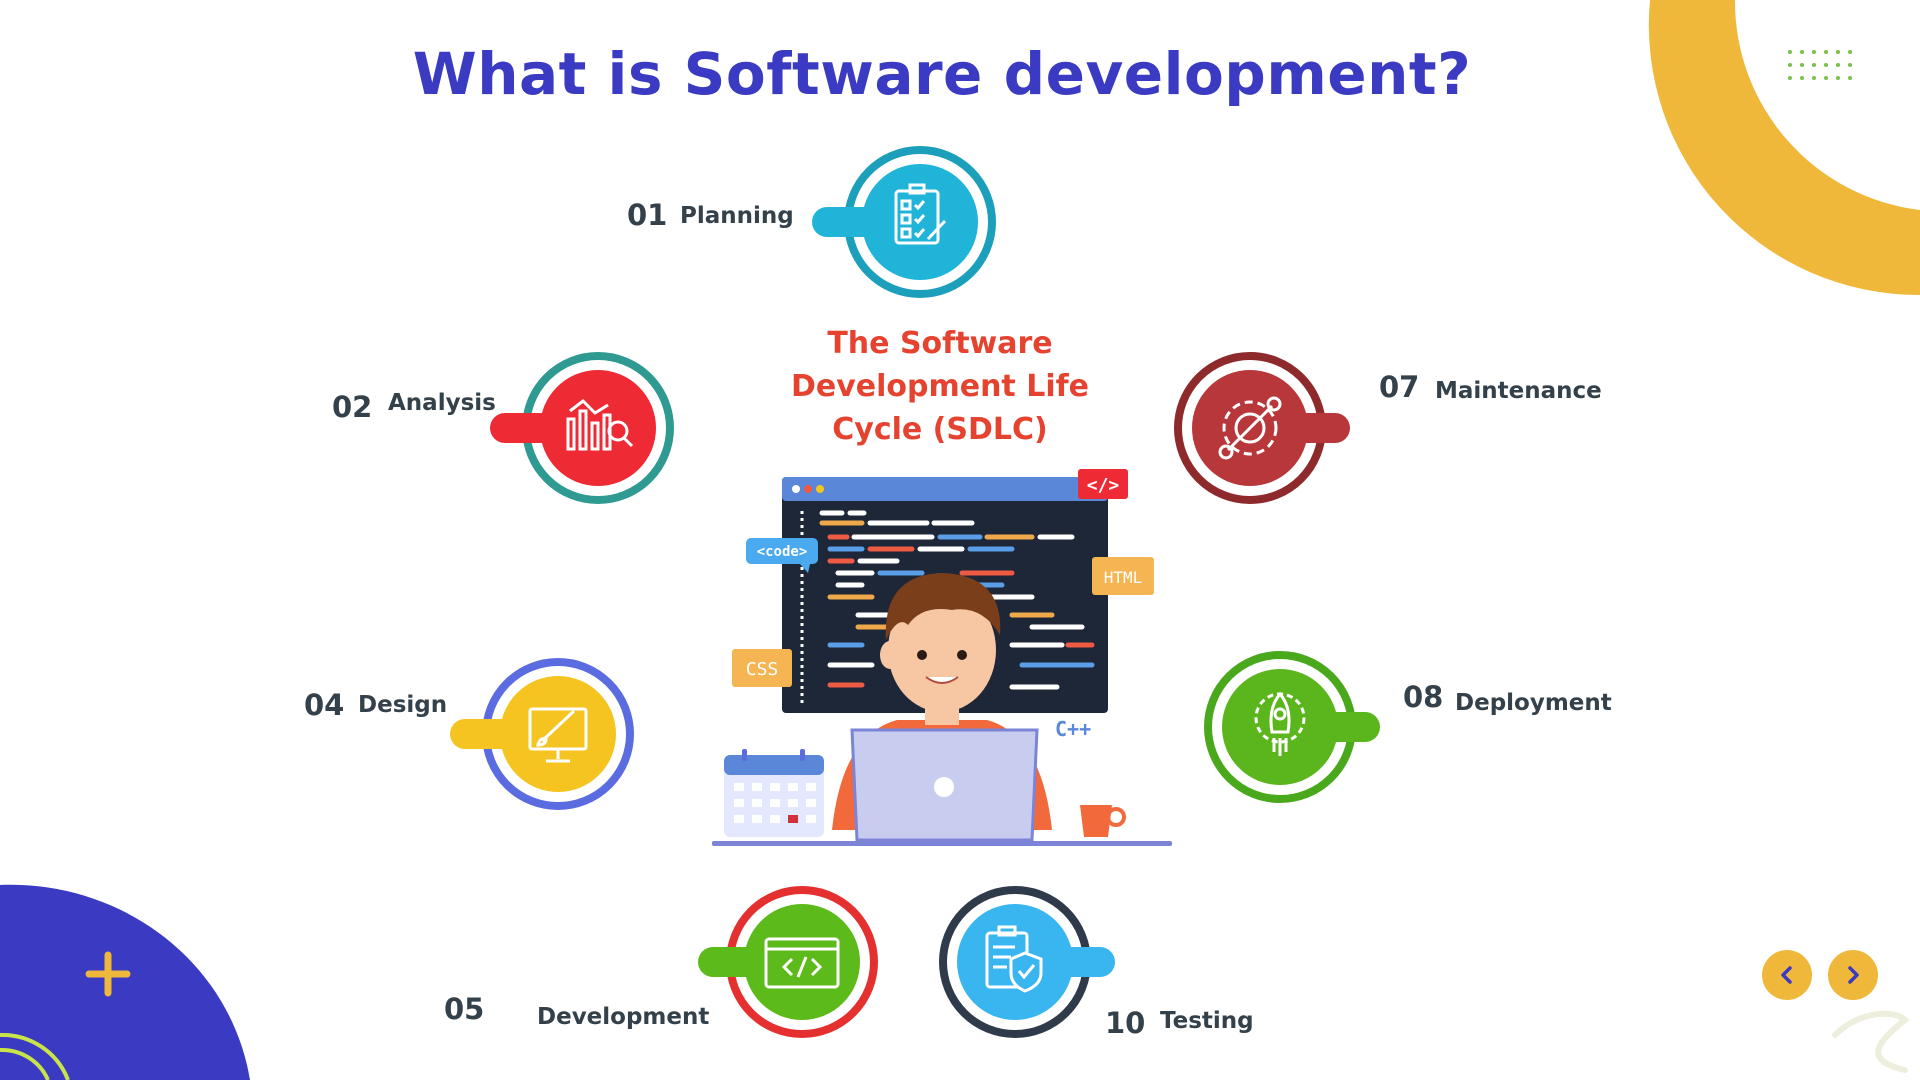  What do you see at coordinates (1292, 727) in the screenshot?
I see `stage-badge-deployment` at bounding box center [1292, 727].